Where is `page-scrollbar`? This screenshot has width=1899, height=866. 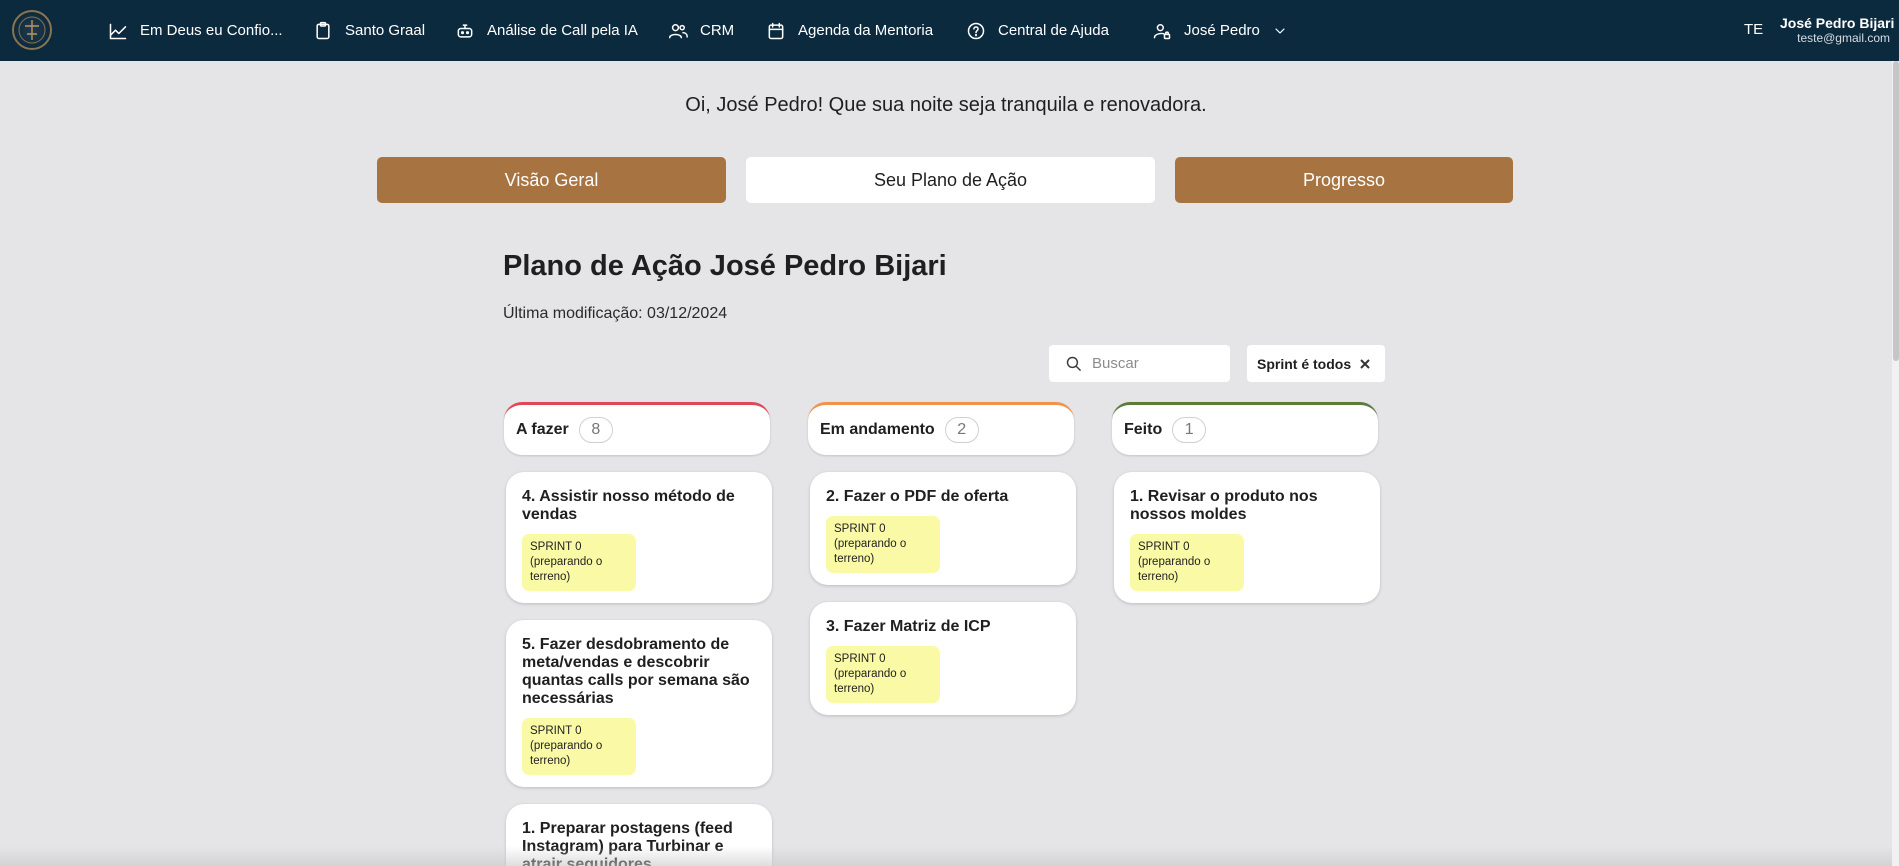 page-scrollbar is located at coordinates (1895, 463).